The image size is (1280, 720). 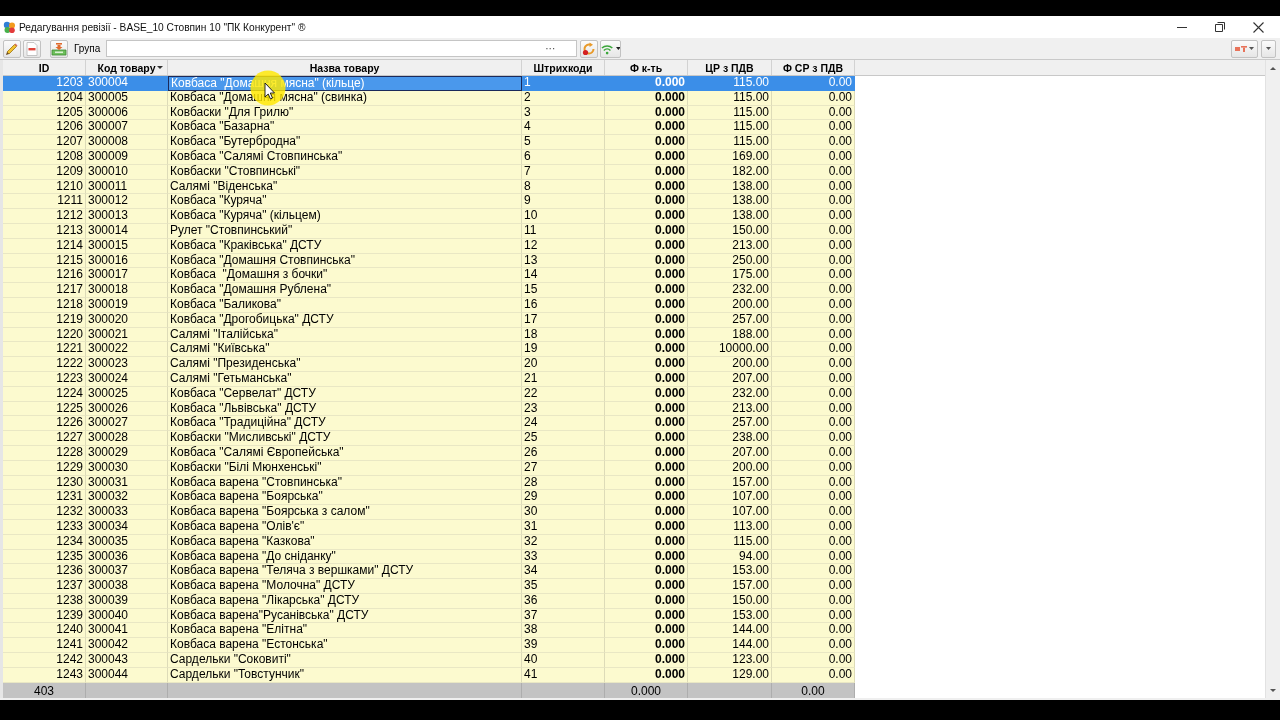 I want to click on refresh-icon, so click(x=589, y=48).